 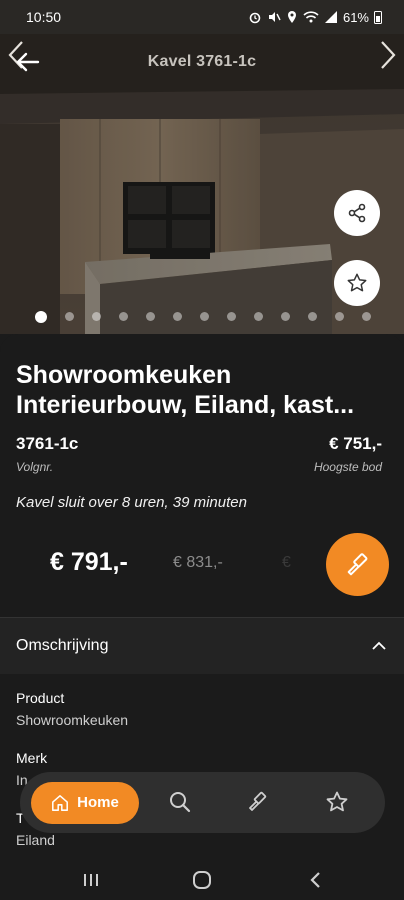 What do you see at coordinates (72, 720) in the screenshot?
I see `spec-value: Showroomkeuken` at bounding box center [72, 720].